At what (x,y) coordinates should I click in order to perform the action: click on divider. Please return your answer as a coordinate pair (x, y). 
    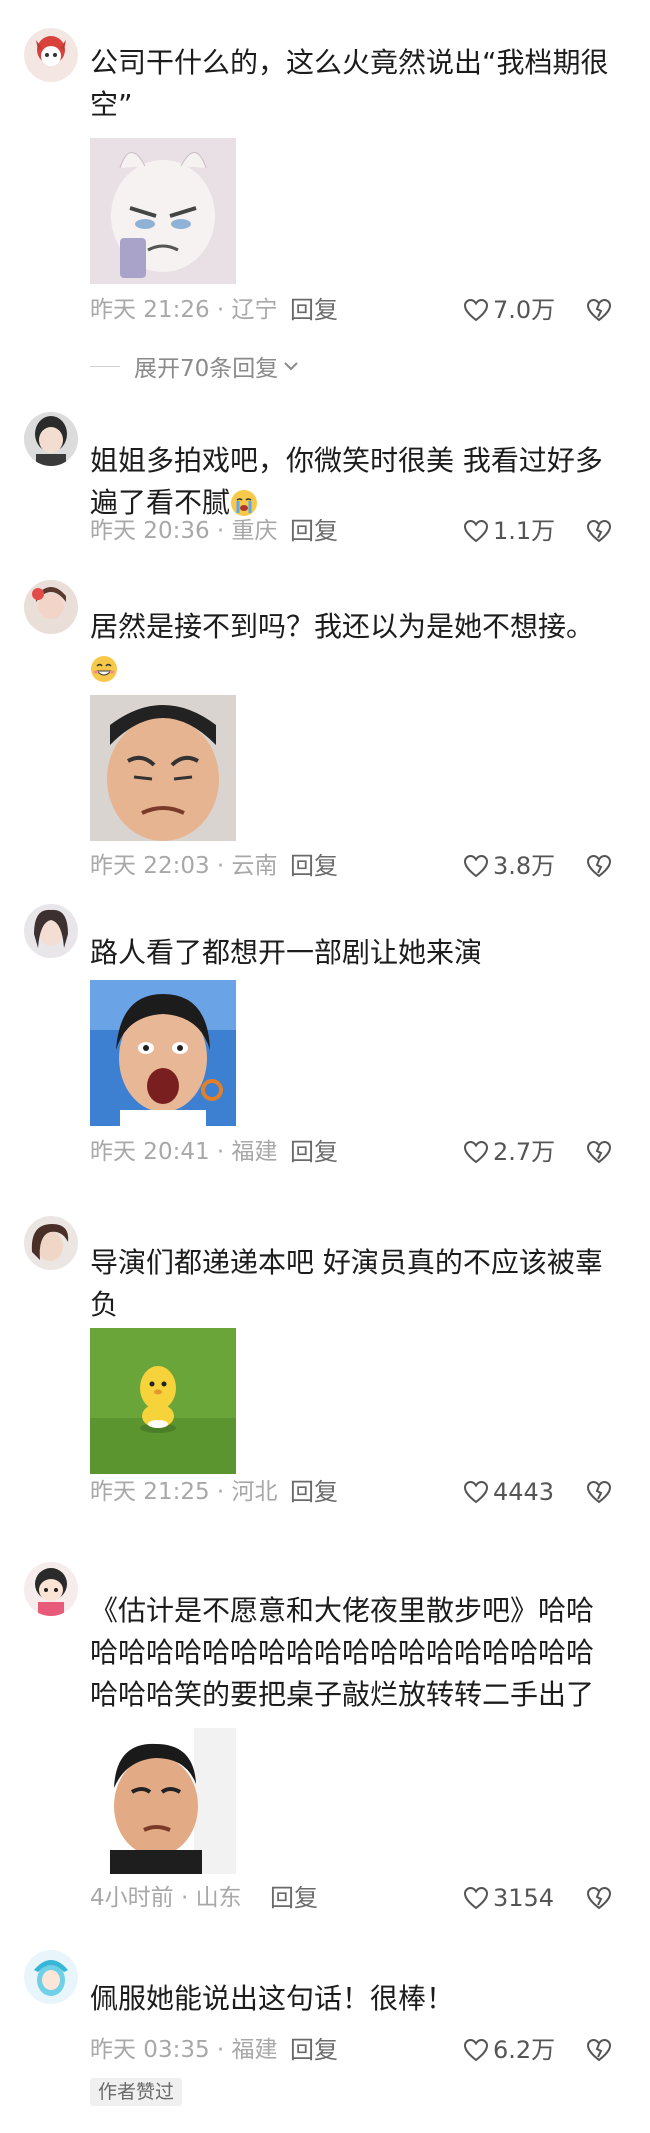
    Looking at the image, I should click on (105, 366).